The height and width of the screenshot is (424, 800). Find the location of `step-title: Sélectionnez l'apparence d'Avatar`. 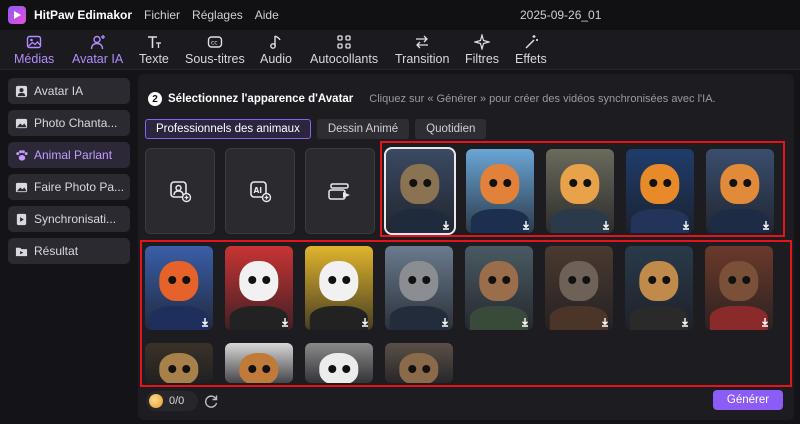

step-title: Sélectionnez l'apparence d'Avatar is located at coordinates (261, 99).